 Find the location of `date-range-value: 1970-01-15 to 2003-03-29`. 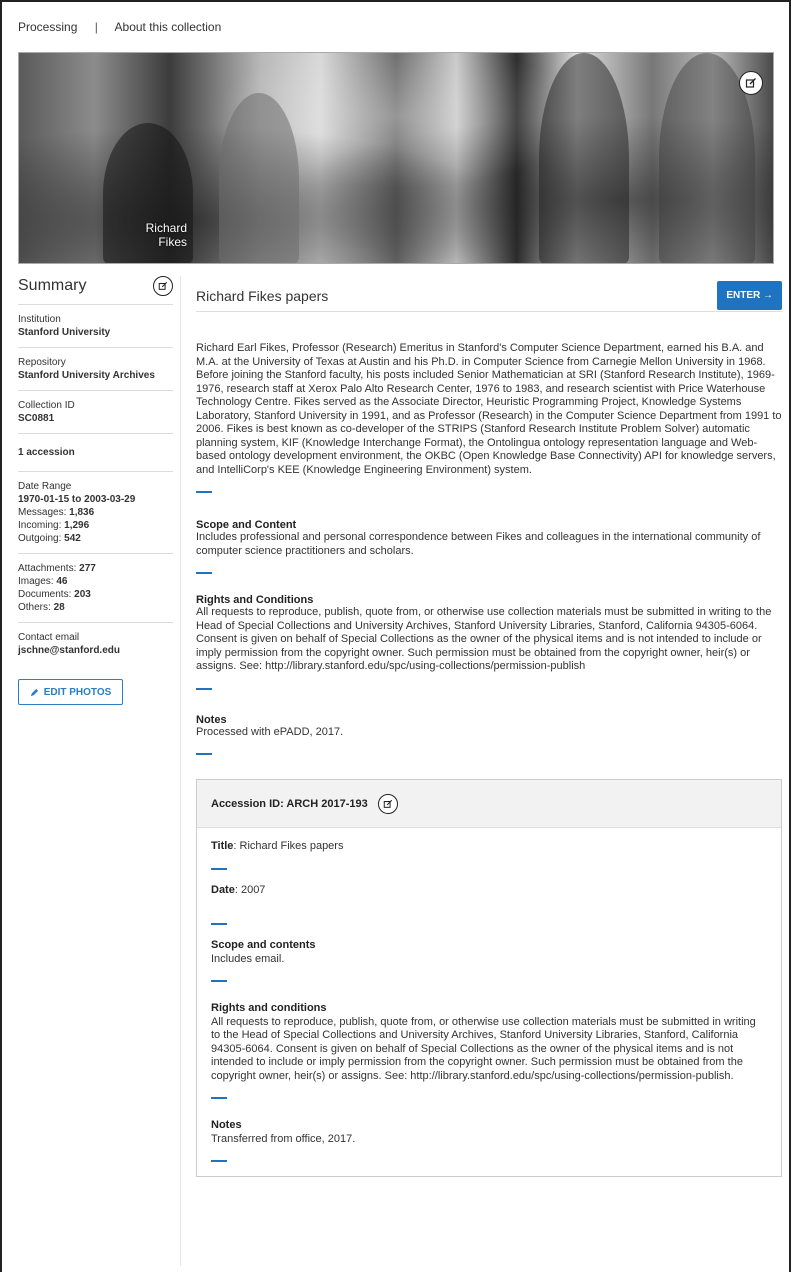

date-range-value: 1970-01-15 to 2003-03-29 is located at coordinates (77, 499).